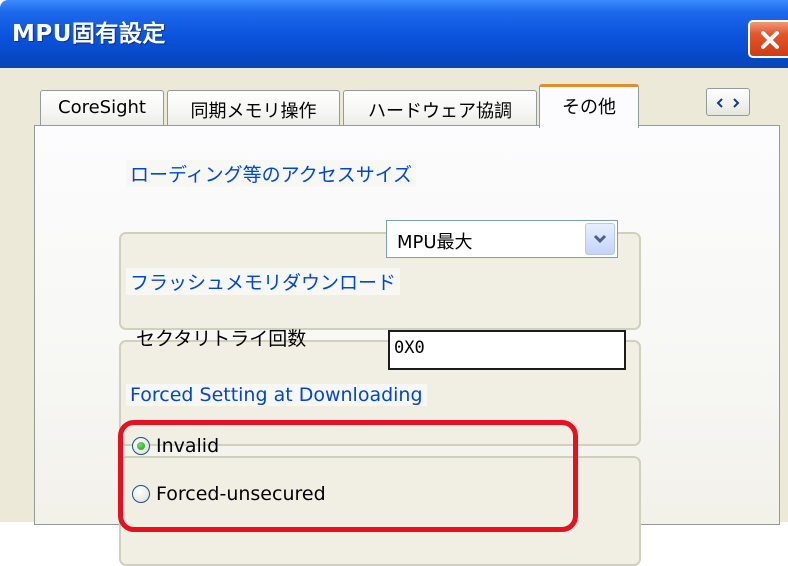 The height and width of the screenshot is (566, 788). I want to click on tab-label: 同期メモリ操作, so click(253, 111).